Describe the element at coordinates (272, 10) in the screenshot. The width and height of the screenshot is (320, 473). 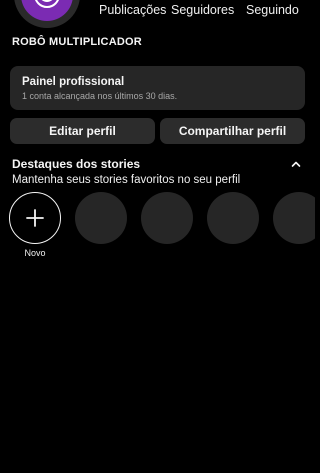
I see `following-stat-label: Seguindo` at that location.